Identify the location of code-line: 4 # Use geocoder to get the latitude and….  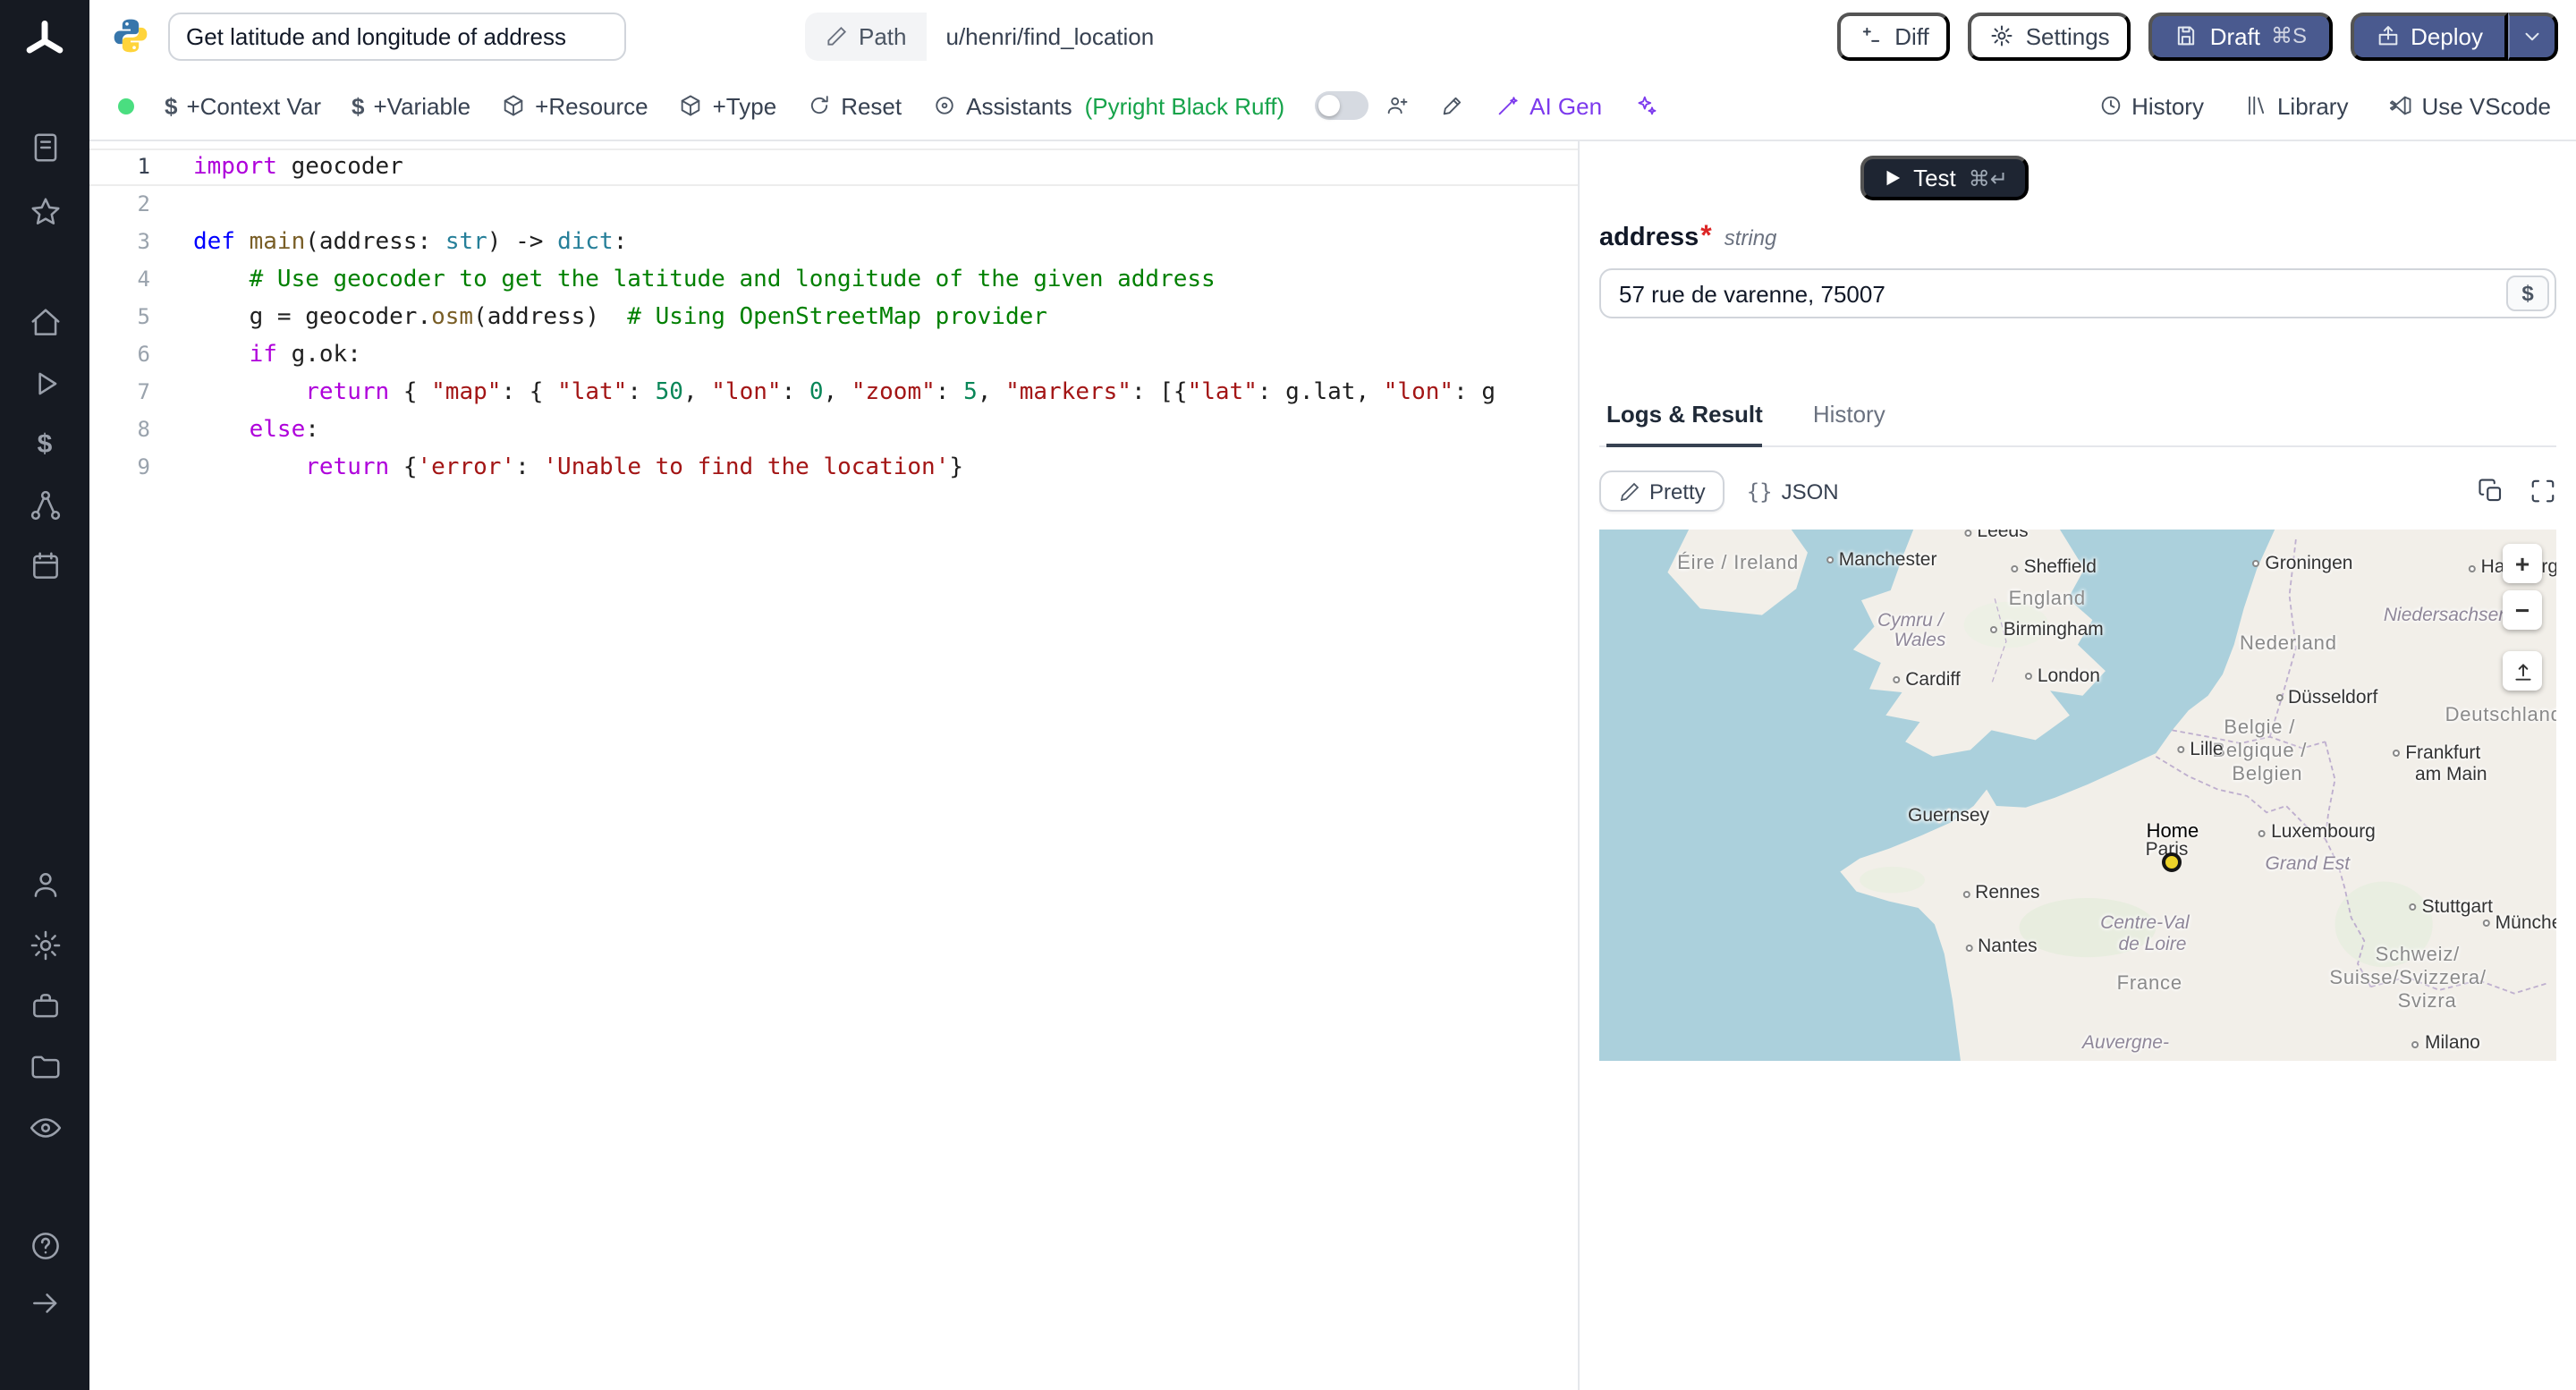
(833, 280).